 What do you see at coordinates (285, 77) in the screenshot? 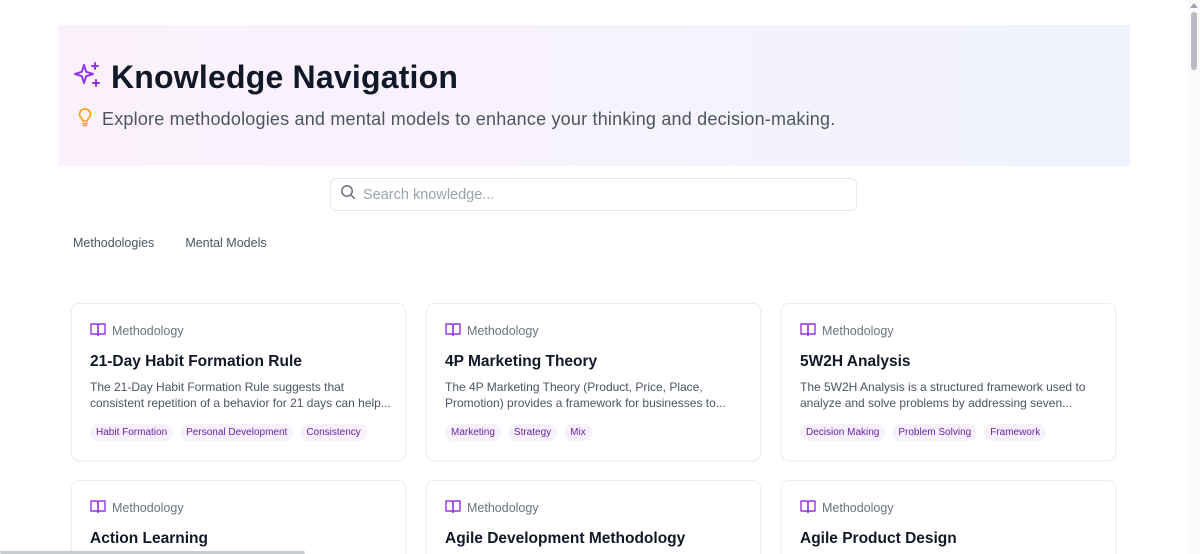
I see `page-title: Knowledge Navigation` at bounding box center [285, 77].